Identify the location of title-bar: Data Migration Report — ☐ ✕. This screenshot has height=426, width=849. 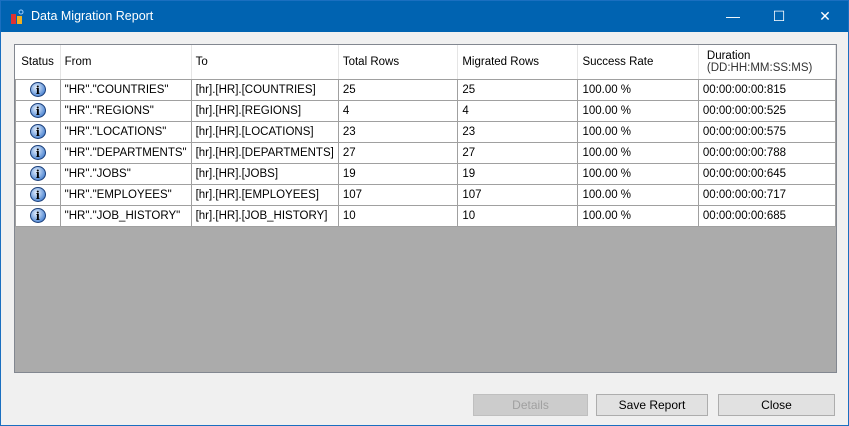
(424, 16).